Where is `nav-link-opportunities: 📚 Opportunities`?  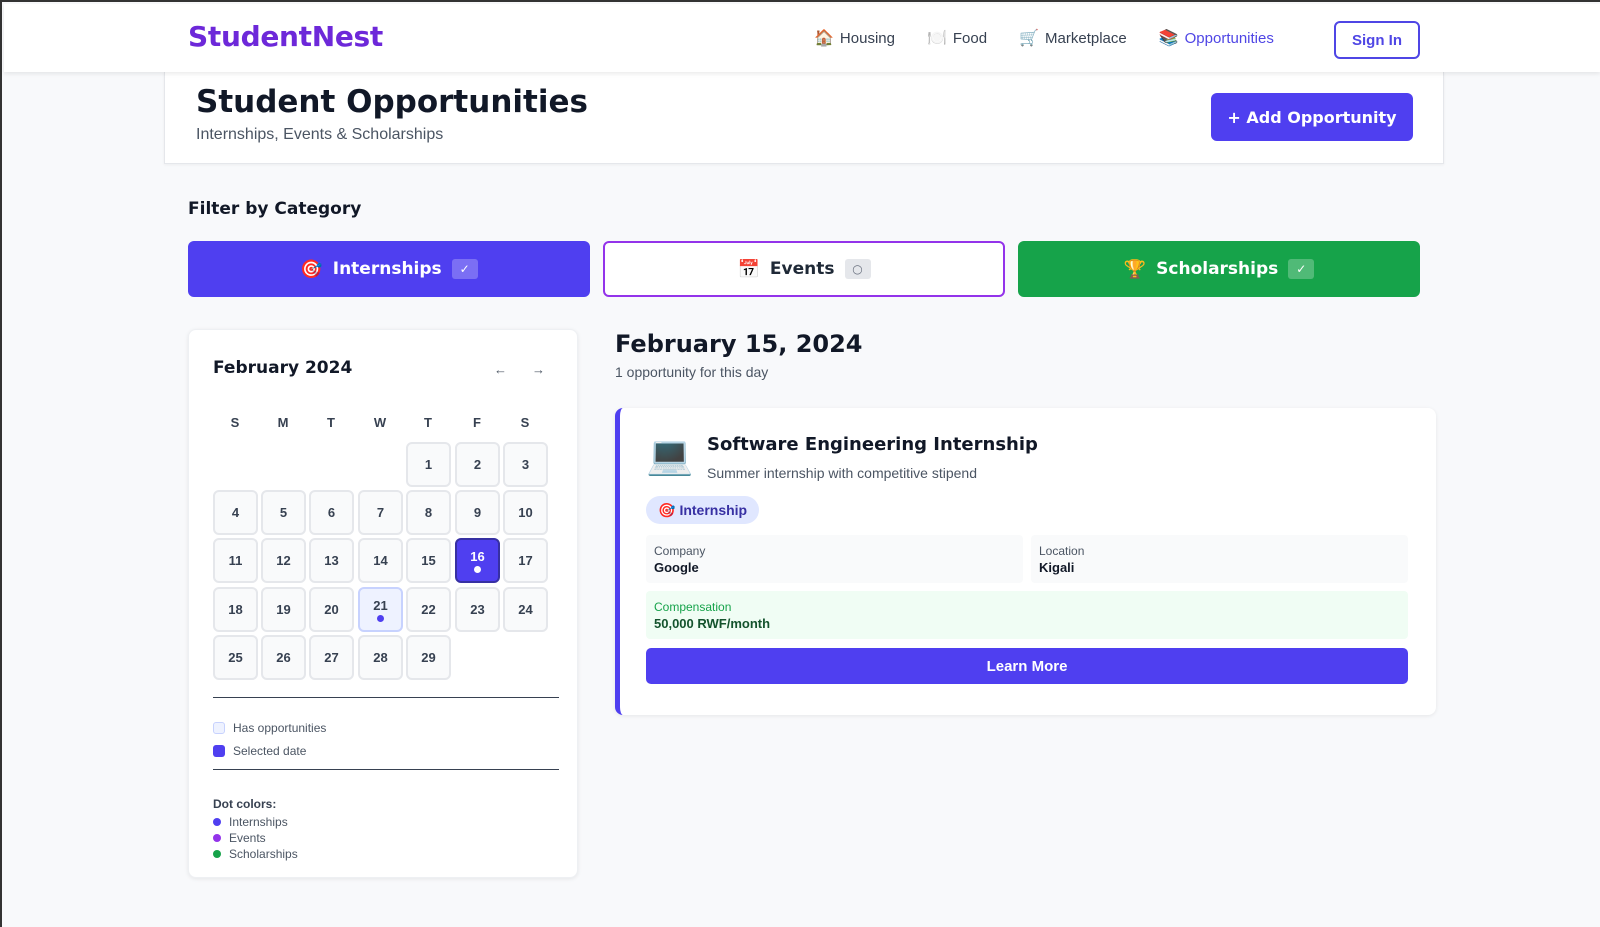 nav-link-opportunities: 📚 Opportunities is located at coordinates (1216, 38).